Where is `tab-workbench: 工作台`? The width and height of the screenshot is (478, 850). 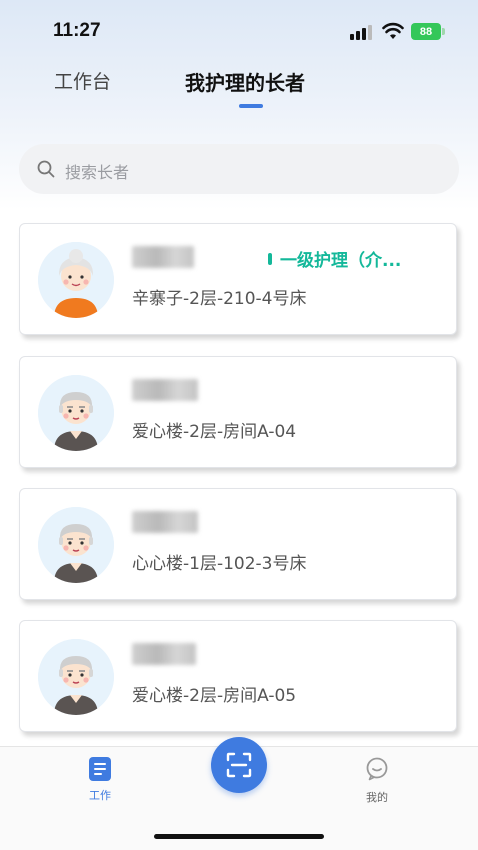
tab-workbench: 工作台 is located at coordinates (82, 80).